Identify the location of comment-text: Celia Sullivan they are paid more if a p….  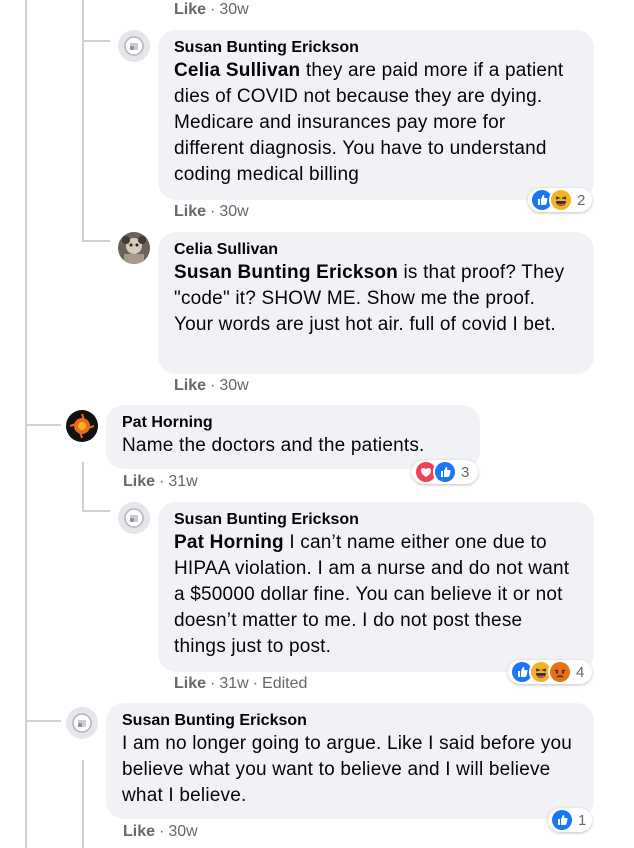
(369, 122).